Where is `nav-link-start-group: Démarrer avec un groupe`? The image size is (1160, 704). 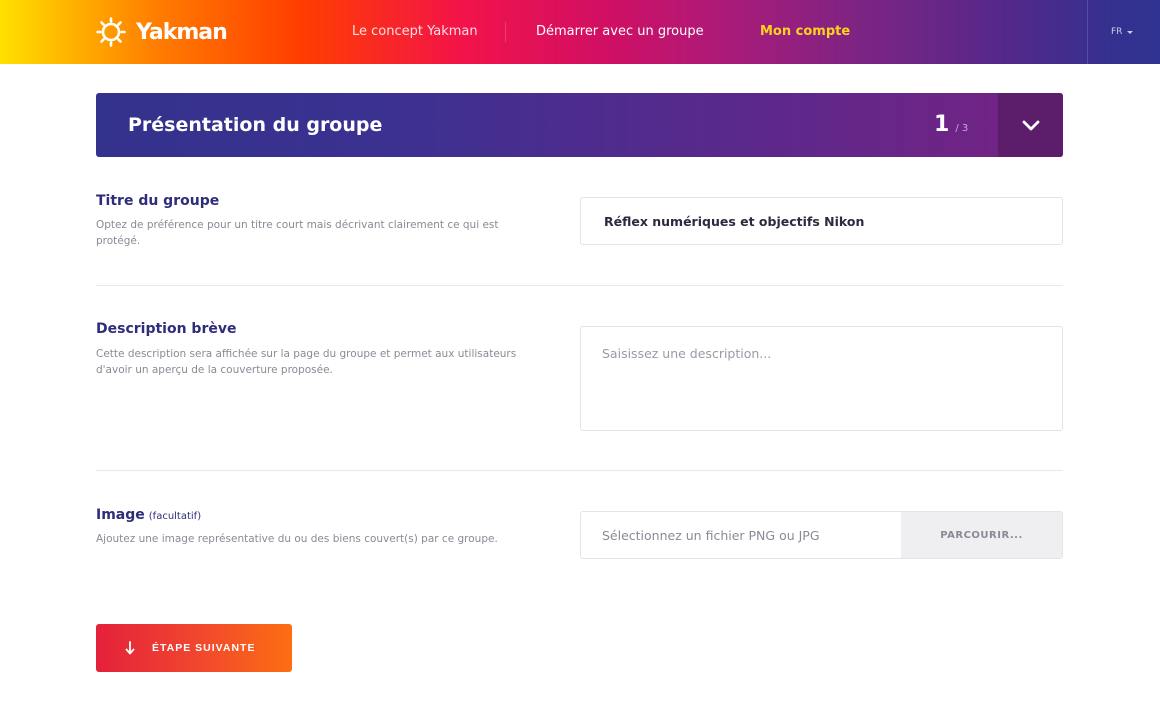 nav-link-start-group: Démarrer avec un groupe is located at coordinates (620, 32).